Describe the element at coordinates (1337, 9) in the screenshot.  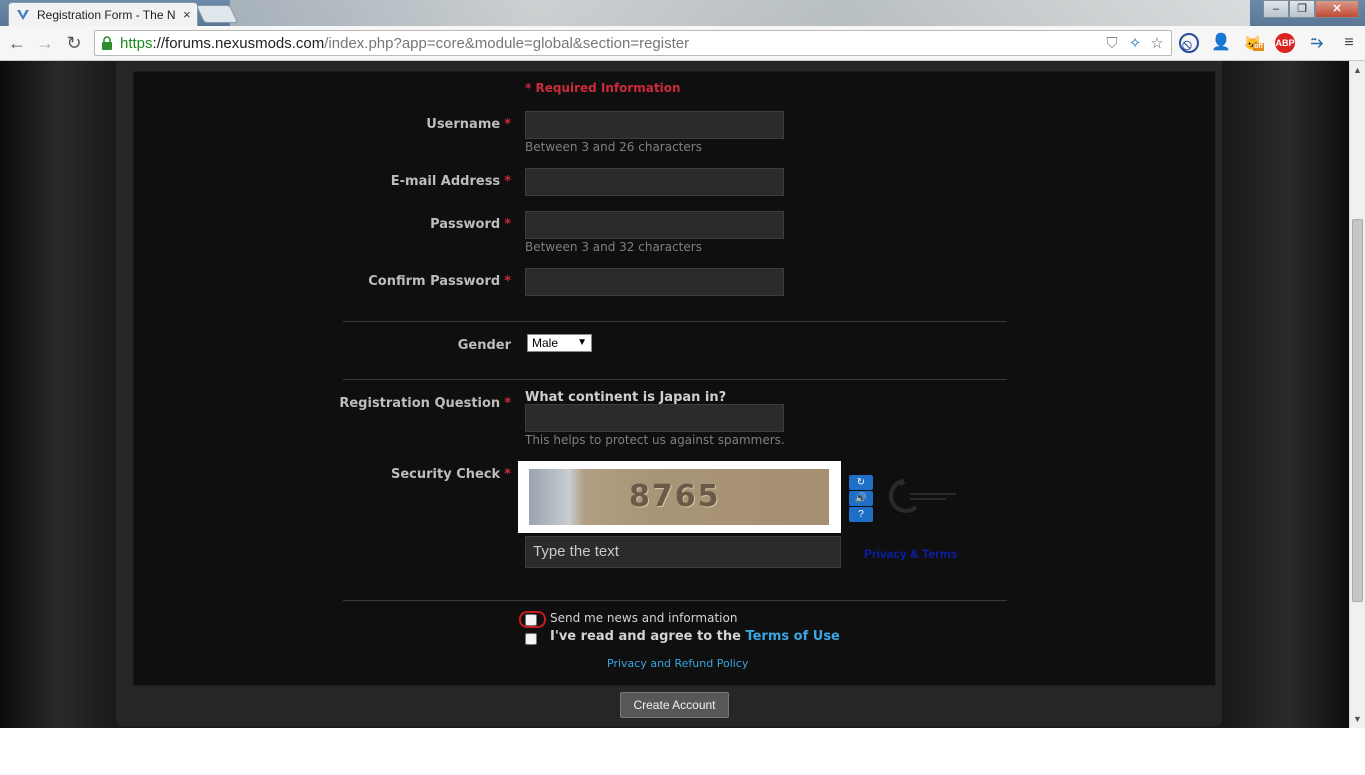
I see `close-window-icon: ✕` at that location.